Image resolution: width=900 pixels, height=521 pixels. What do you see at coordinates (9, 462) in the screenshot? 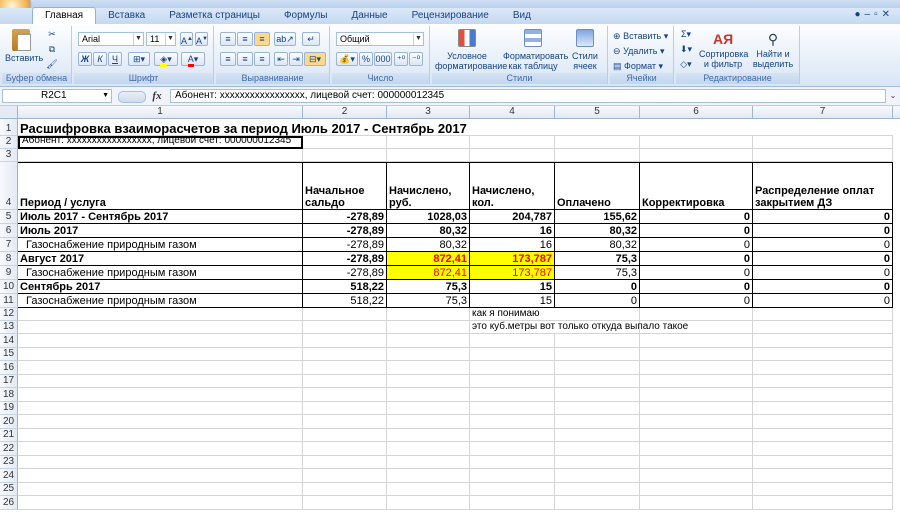
I see `row-header: 23` at bounding box center [9, 462].